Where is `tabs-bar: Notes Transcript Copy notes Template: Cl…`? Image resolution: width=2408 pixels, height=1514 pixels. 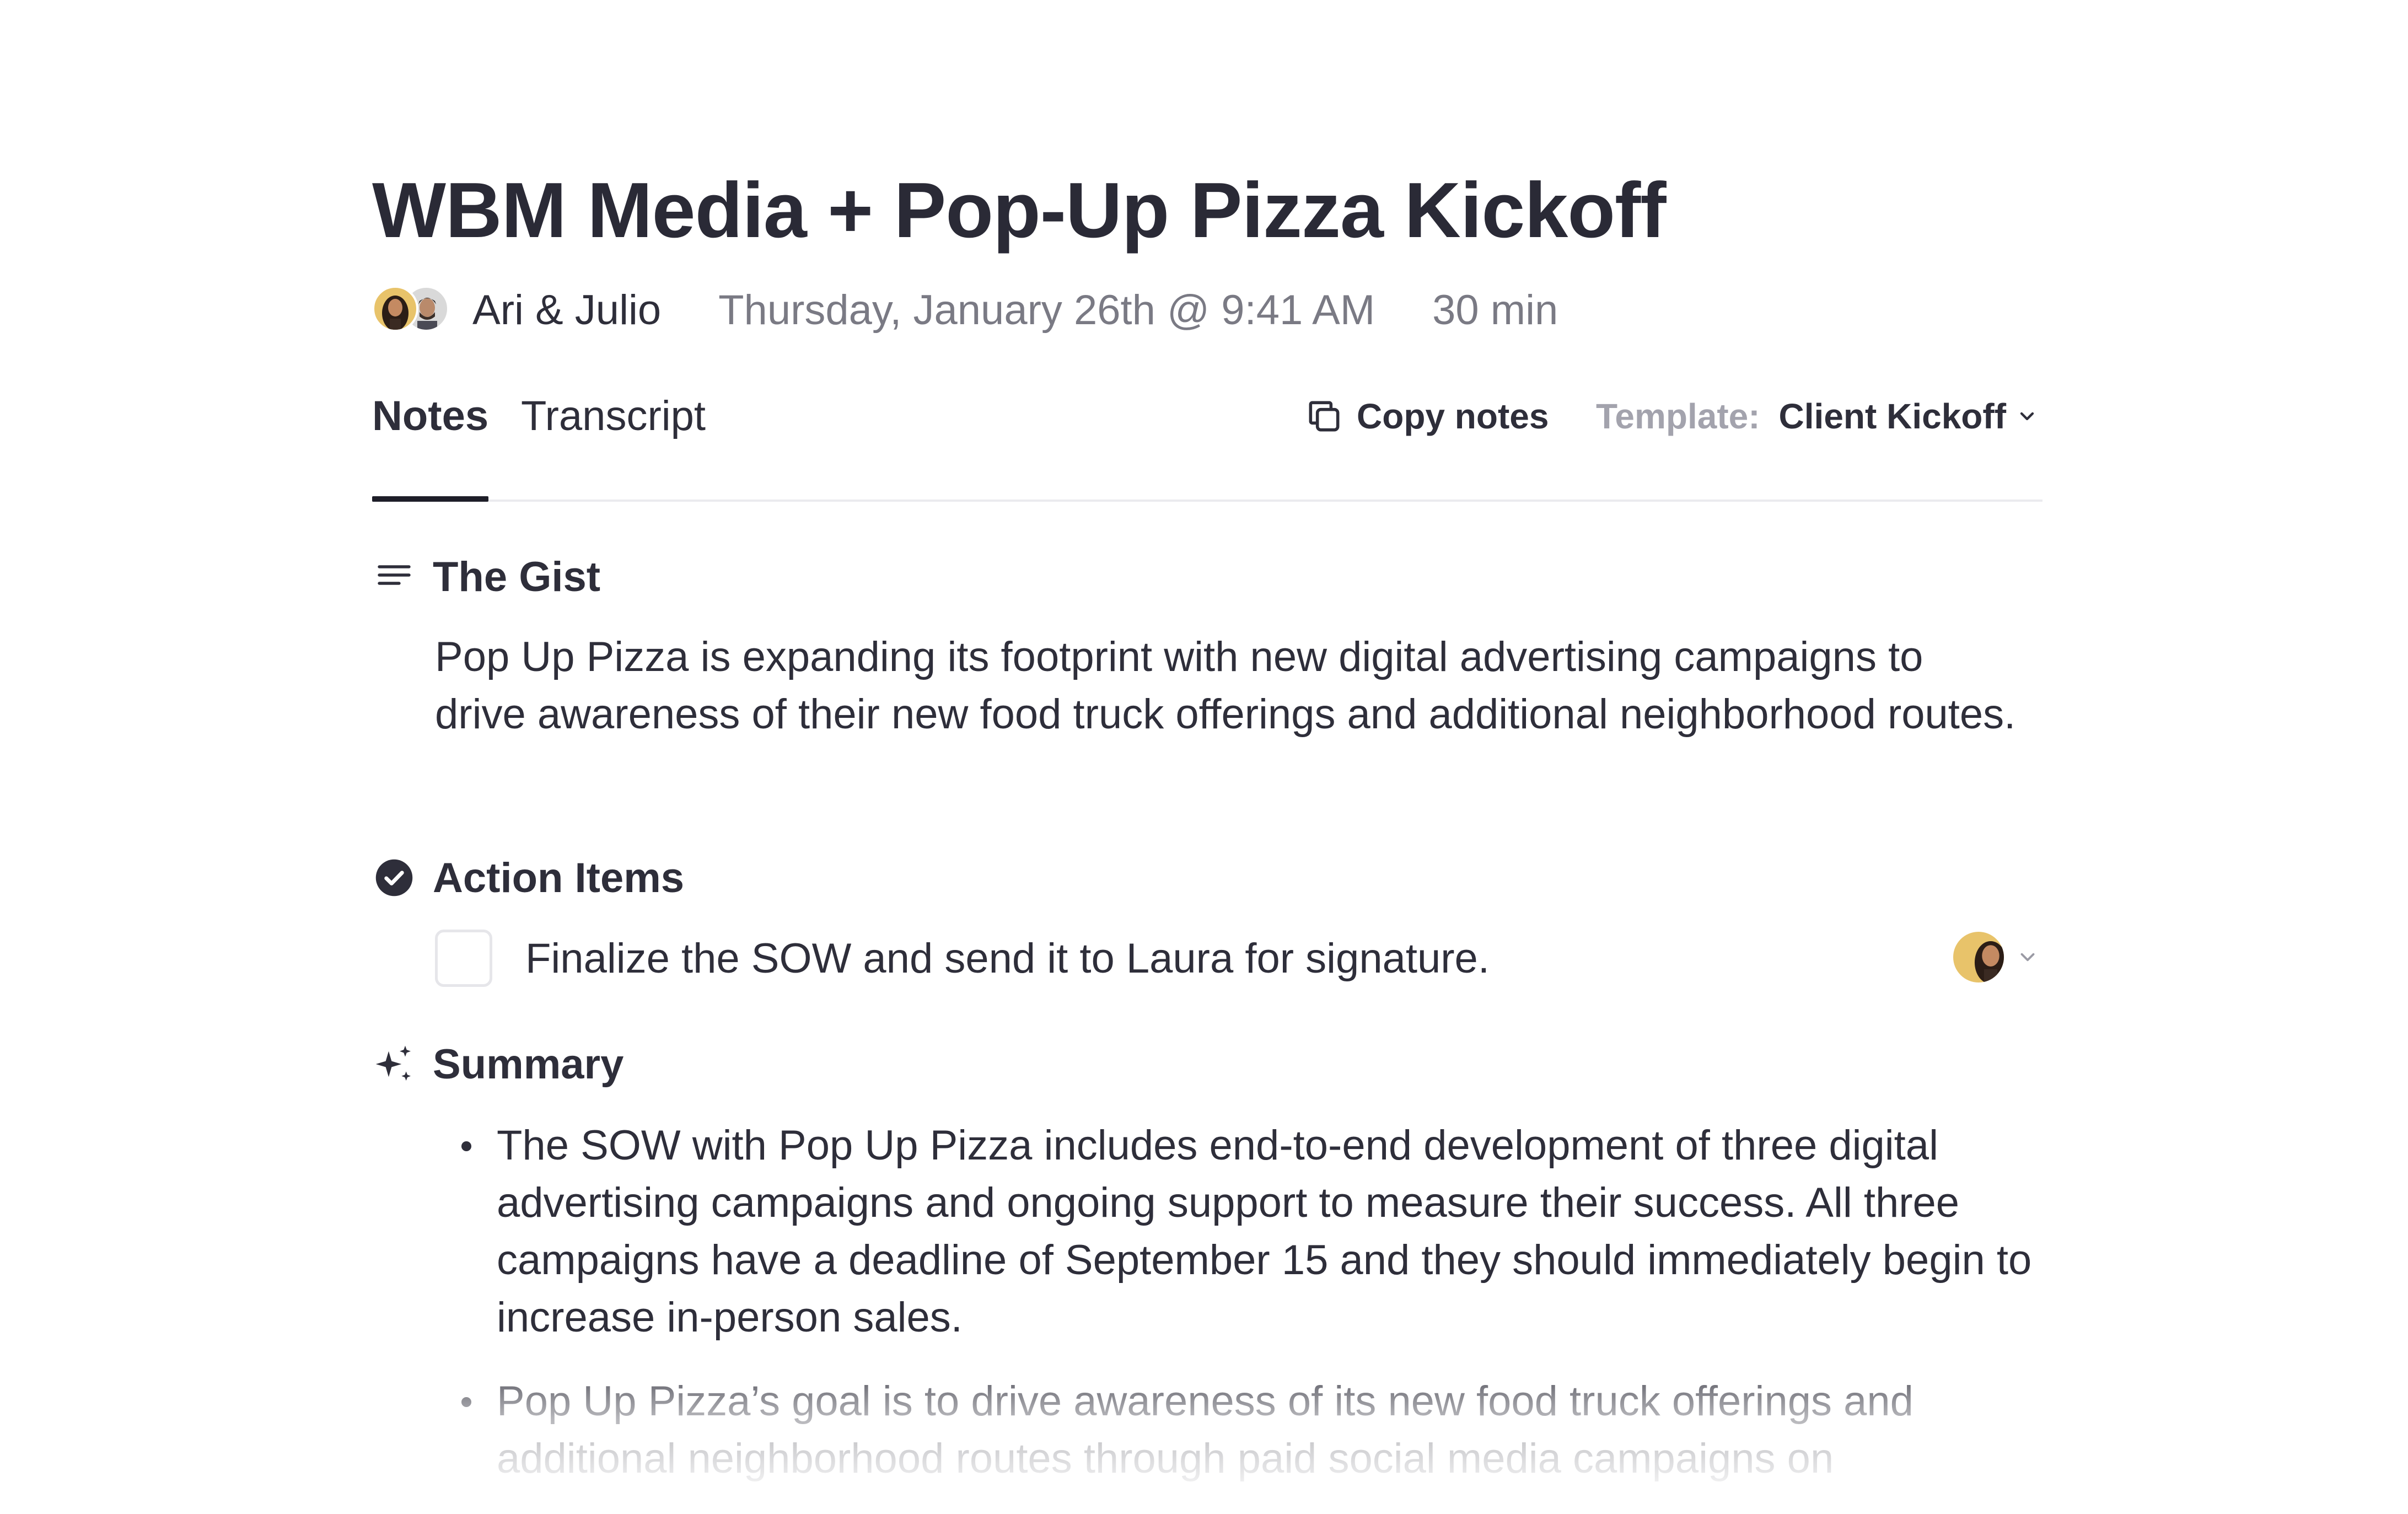
tabs-bar: Notes Transcript Copy notes Template: Cl… is located at coordinates (1207, 444).